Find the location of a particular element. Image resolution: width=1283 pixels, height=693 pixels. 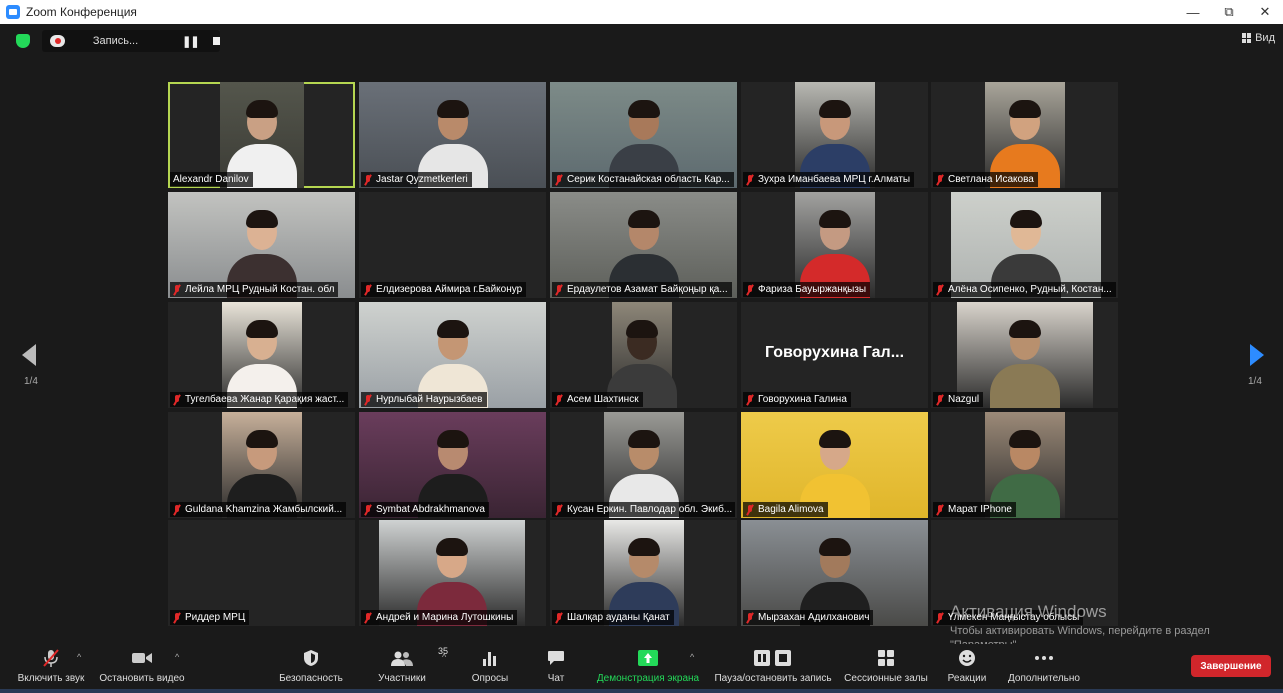

participant-name: Jastar Qyzmetkerleri is located at coordinates (422, 179).